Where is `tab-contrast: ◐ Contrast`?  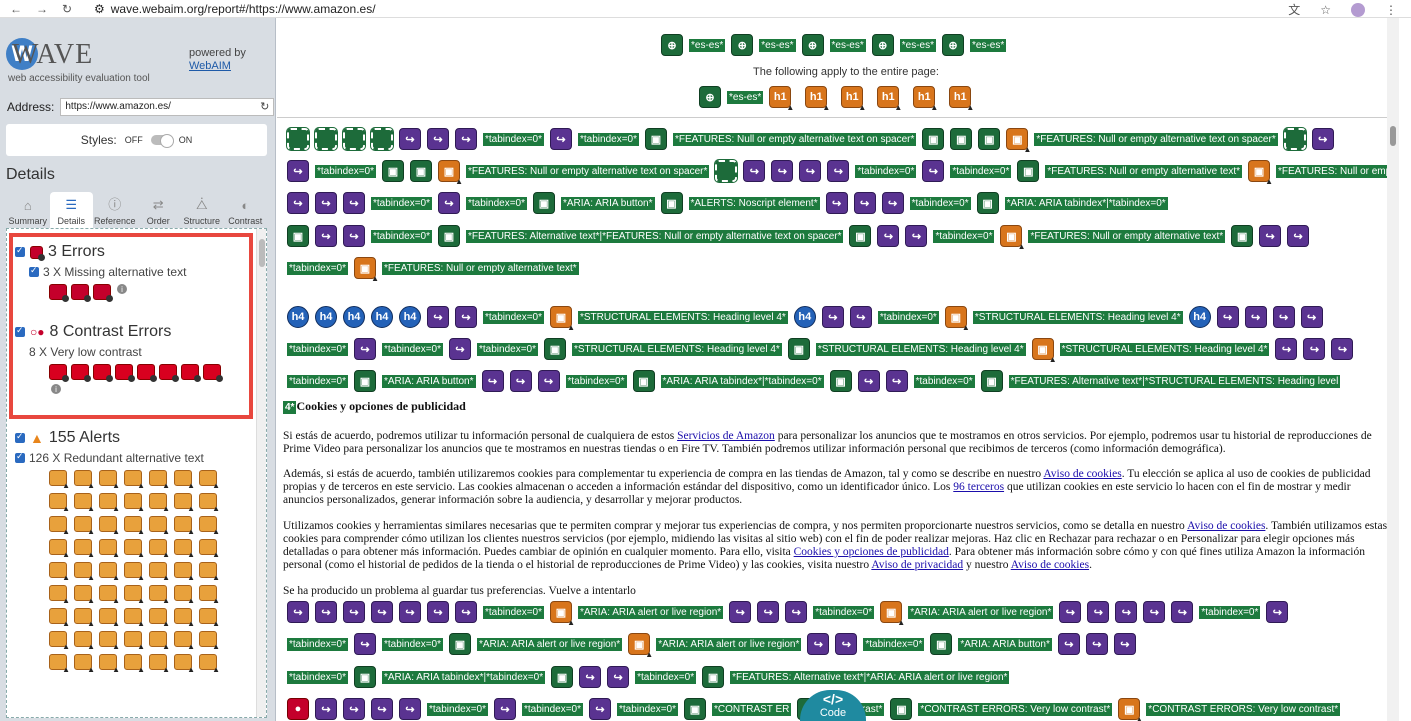
tab-contrast: ◐ Contrast is located at coordinates (246, 210).